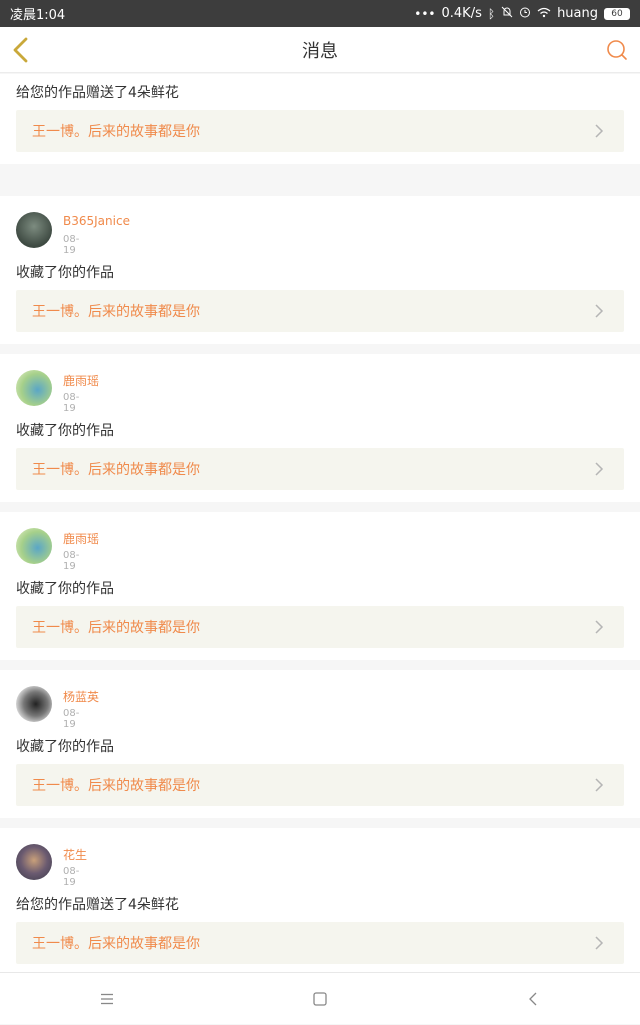  I want to click on system-navigation-bar, so click(320, 998).